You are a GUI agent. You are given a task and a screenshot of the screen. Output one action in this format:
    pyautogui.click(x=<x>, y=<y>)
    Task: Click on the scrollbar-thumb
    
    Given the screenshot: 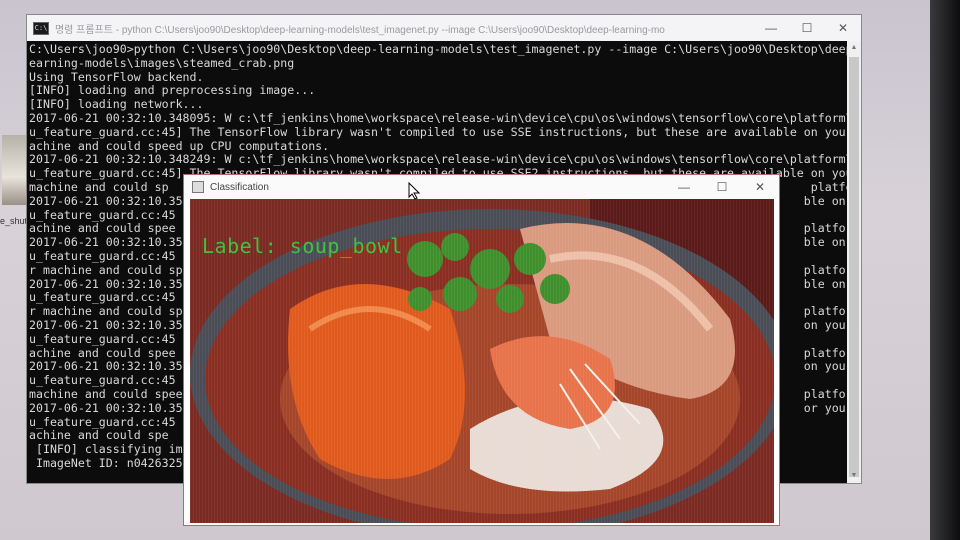 What is the action you would take?
    pyautogui.click(x=854, y=267)
    